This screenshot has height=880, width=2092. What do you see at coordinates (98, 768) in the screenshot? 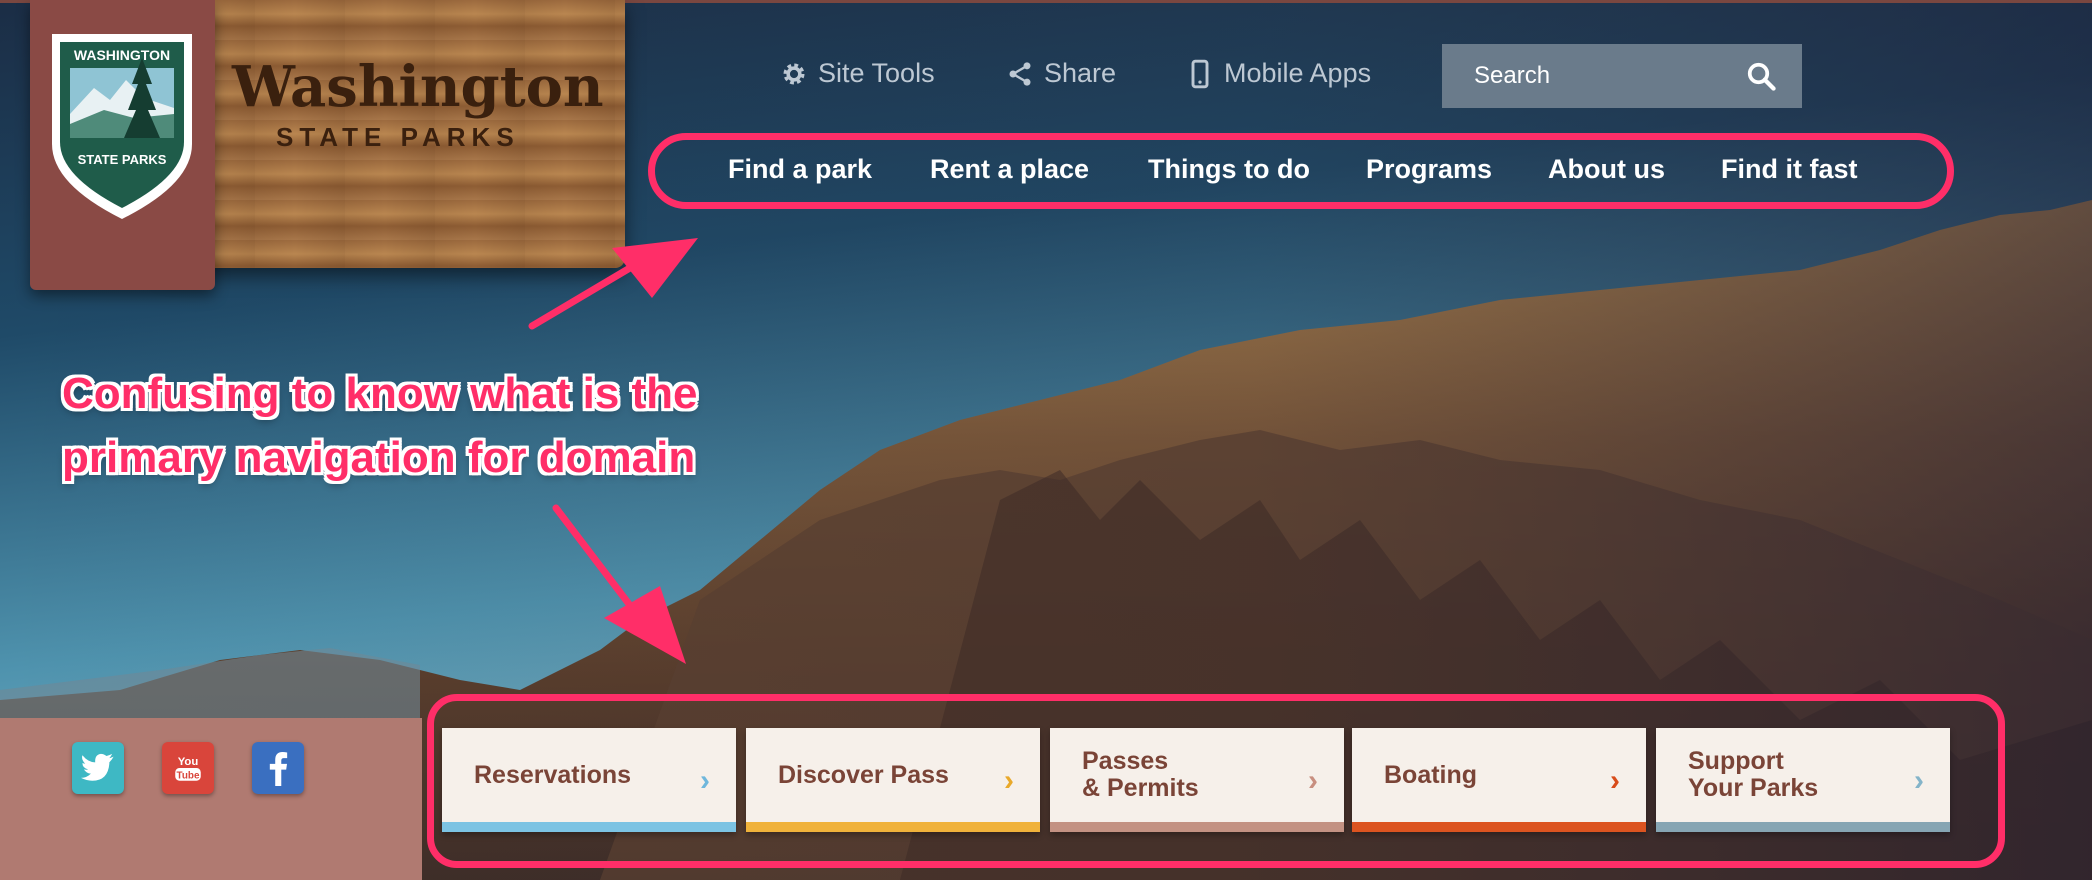
I see `twitter-icon` at bounding box center [98, 768].